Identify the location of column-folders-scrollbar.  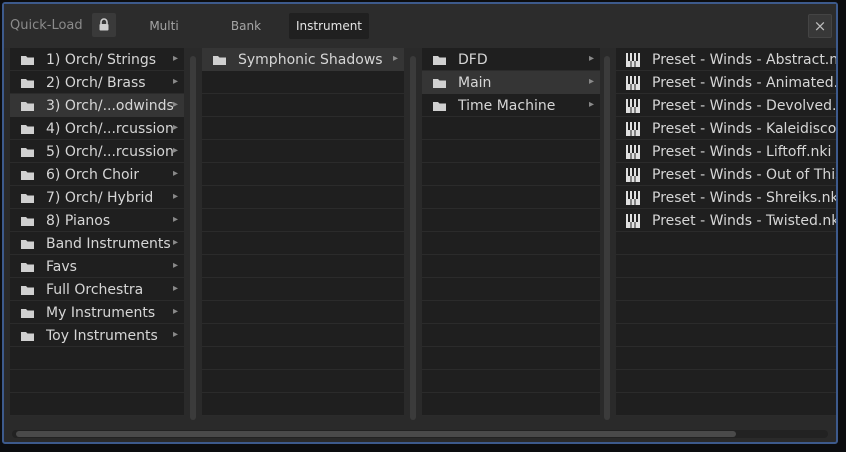
(607, 238).